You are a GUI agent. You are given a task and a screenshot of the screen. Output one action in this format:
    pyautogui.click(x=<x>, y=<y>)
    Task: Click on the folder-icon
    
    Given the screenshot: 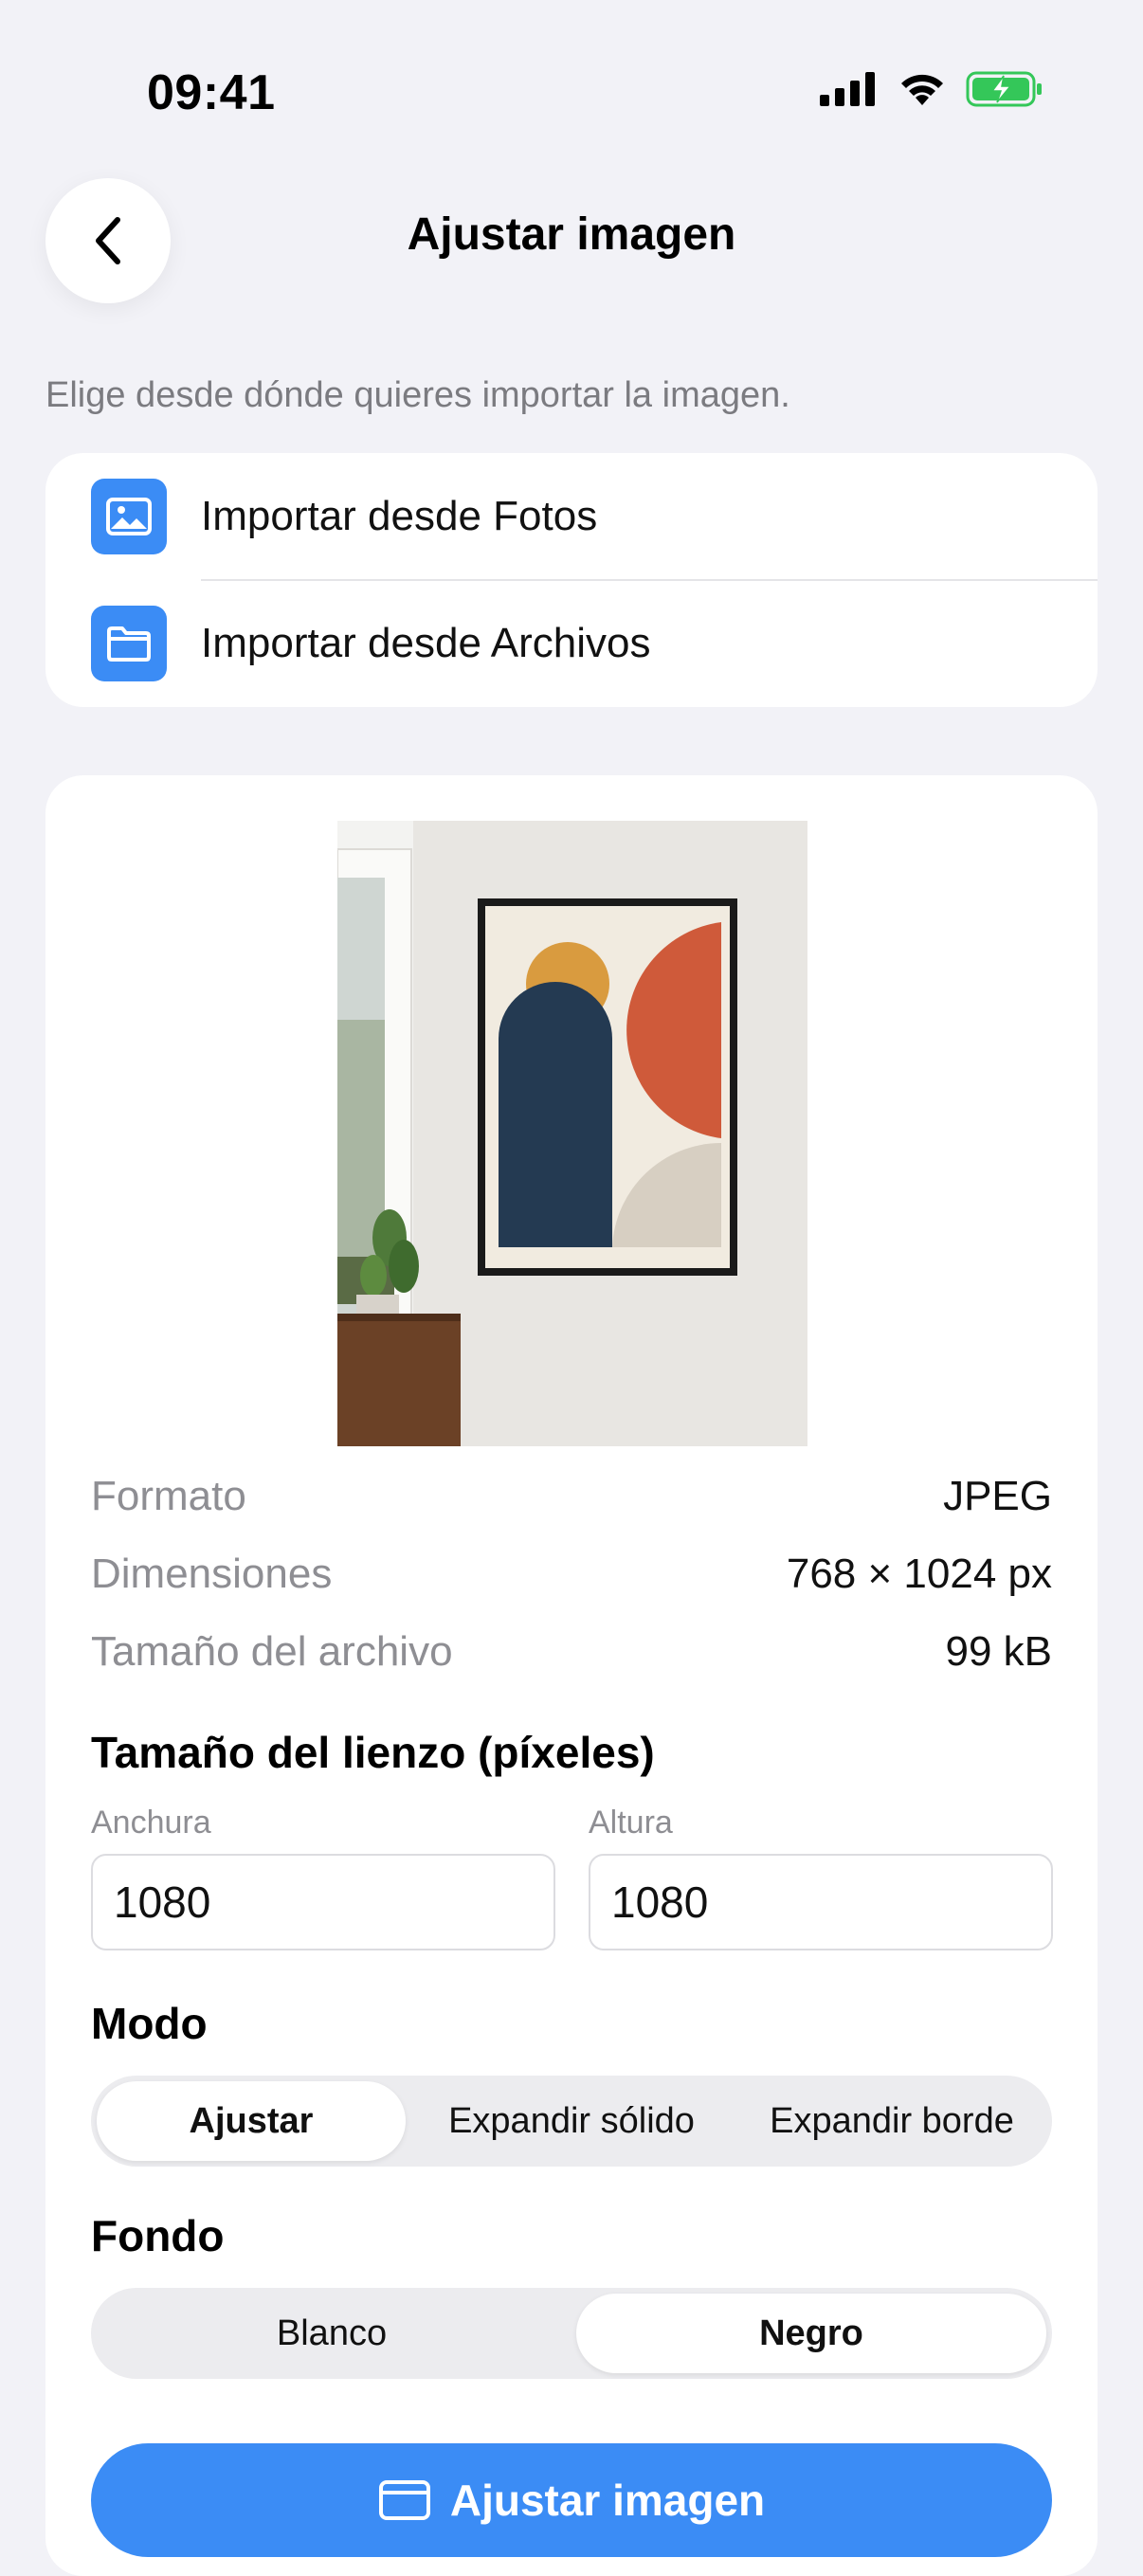 What is the action you would take?
    pyautogui.click(x=129, y=643)
    